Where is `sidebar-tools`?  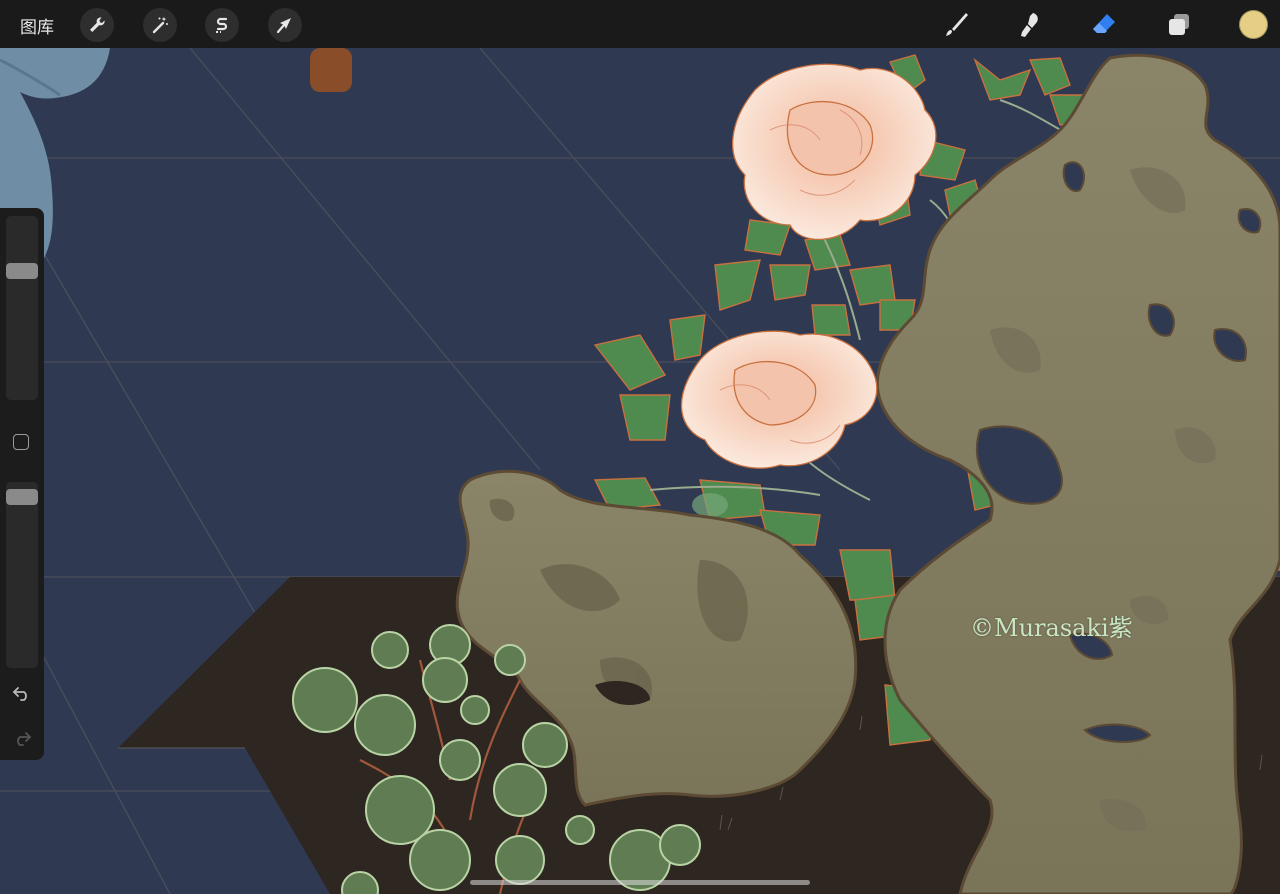 sidebar-tools is located at coordinates (22, 484).